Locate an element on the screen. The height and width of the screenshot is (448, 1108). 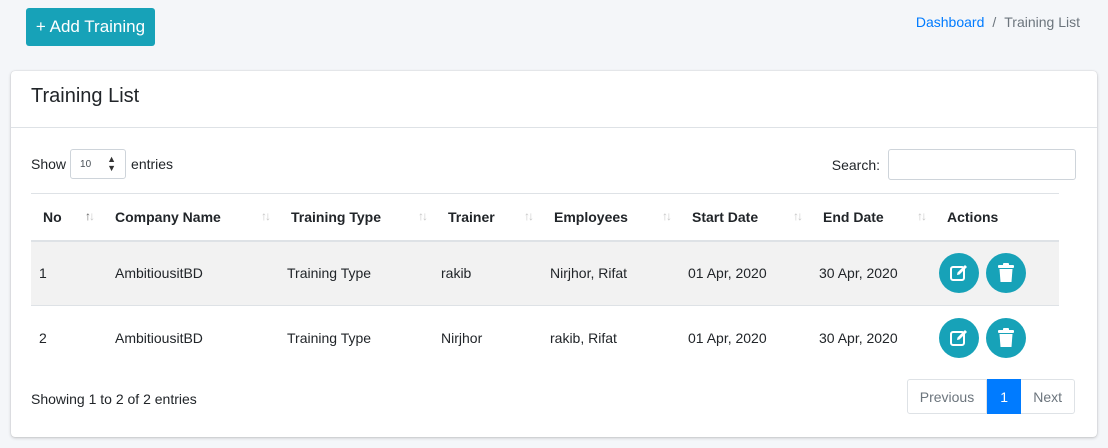
entries-select: 10 ▲ ▼ is located at coordinates (98, 164).